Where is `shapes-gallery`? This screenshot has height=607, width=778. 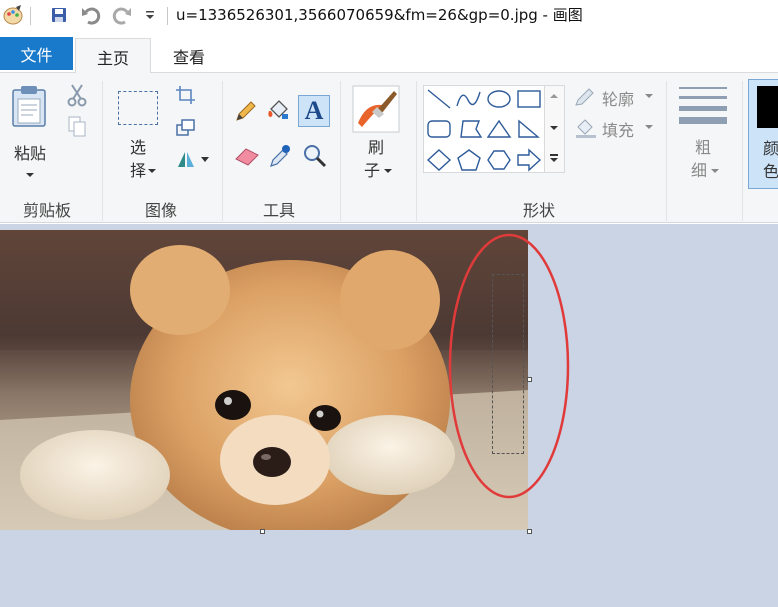 shapes-gallery is located at coordinates (484, 129).